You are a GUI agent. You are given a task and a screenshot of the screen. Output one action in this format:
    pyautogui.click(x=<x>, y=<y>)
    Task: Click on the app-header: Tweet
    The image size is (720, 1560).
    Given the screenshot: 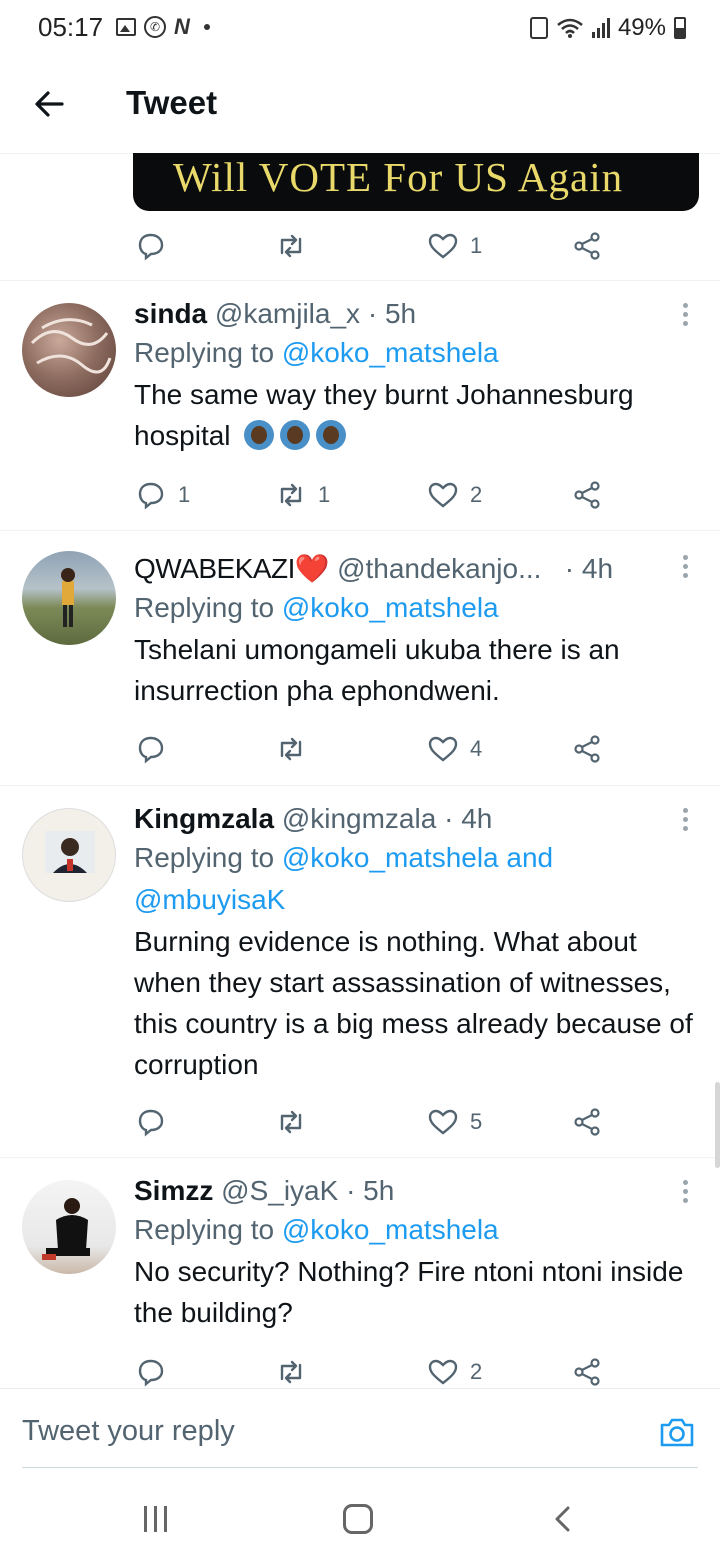 What is the action you would take?
    pyautogui.click(x=360, y=105)
    